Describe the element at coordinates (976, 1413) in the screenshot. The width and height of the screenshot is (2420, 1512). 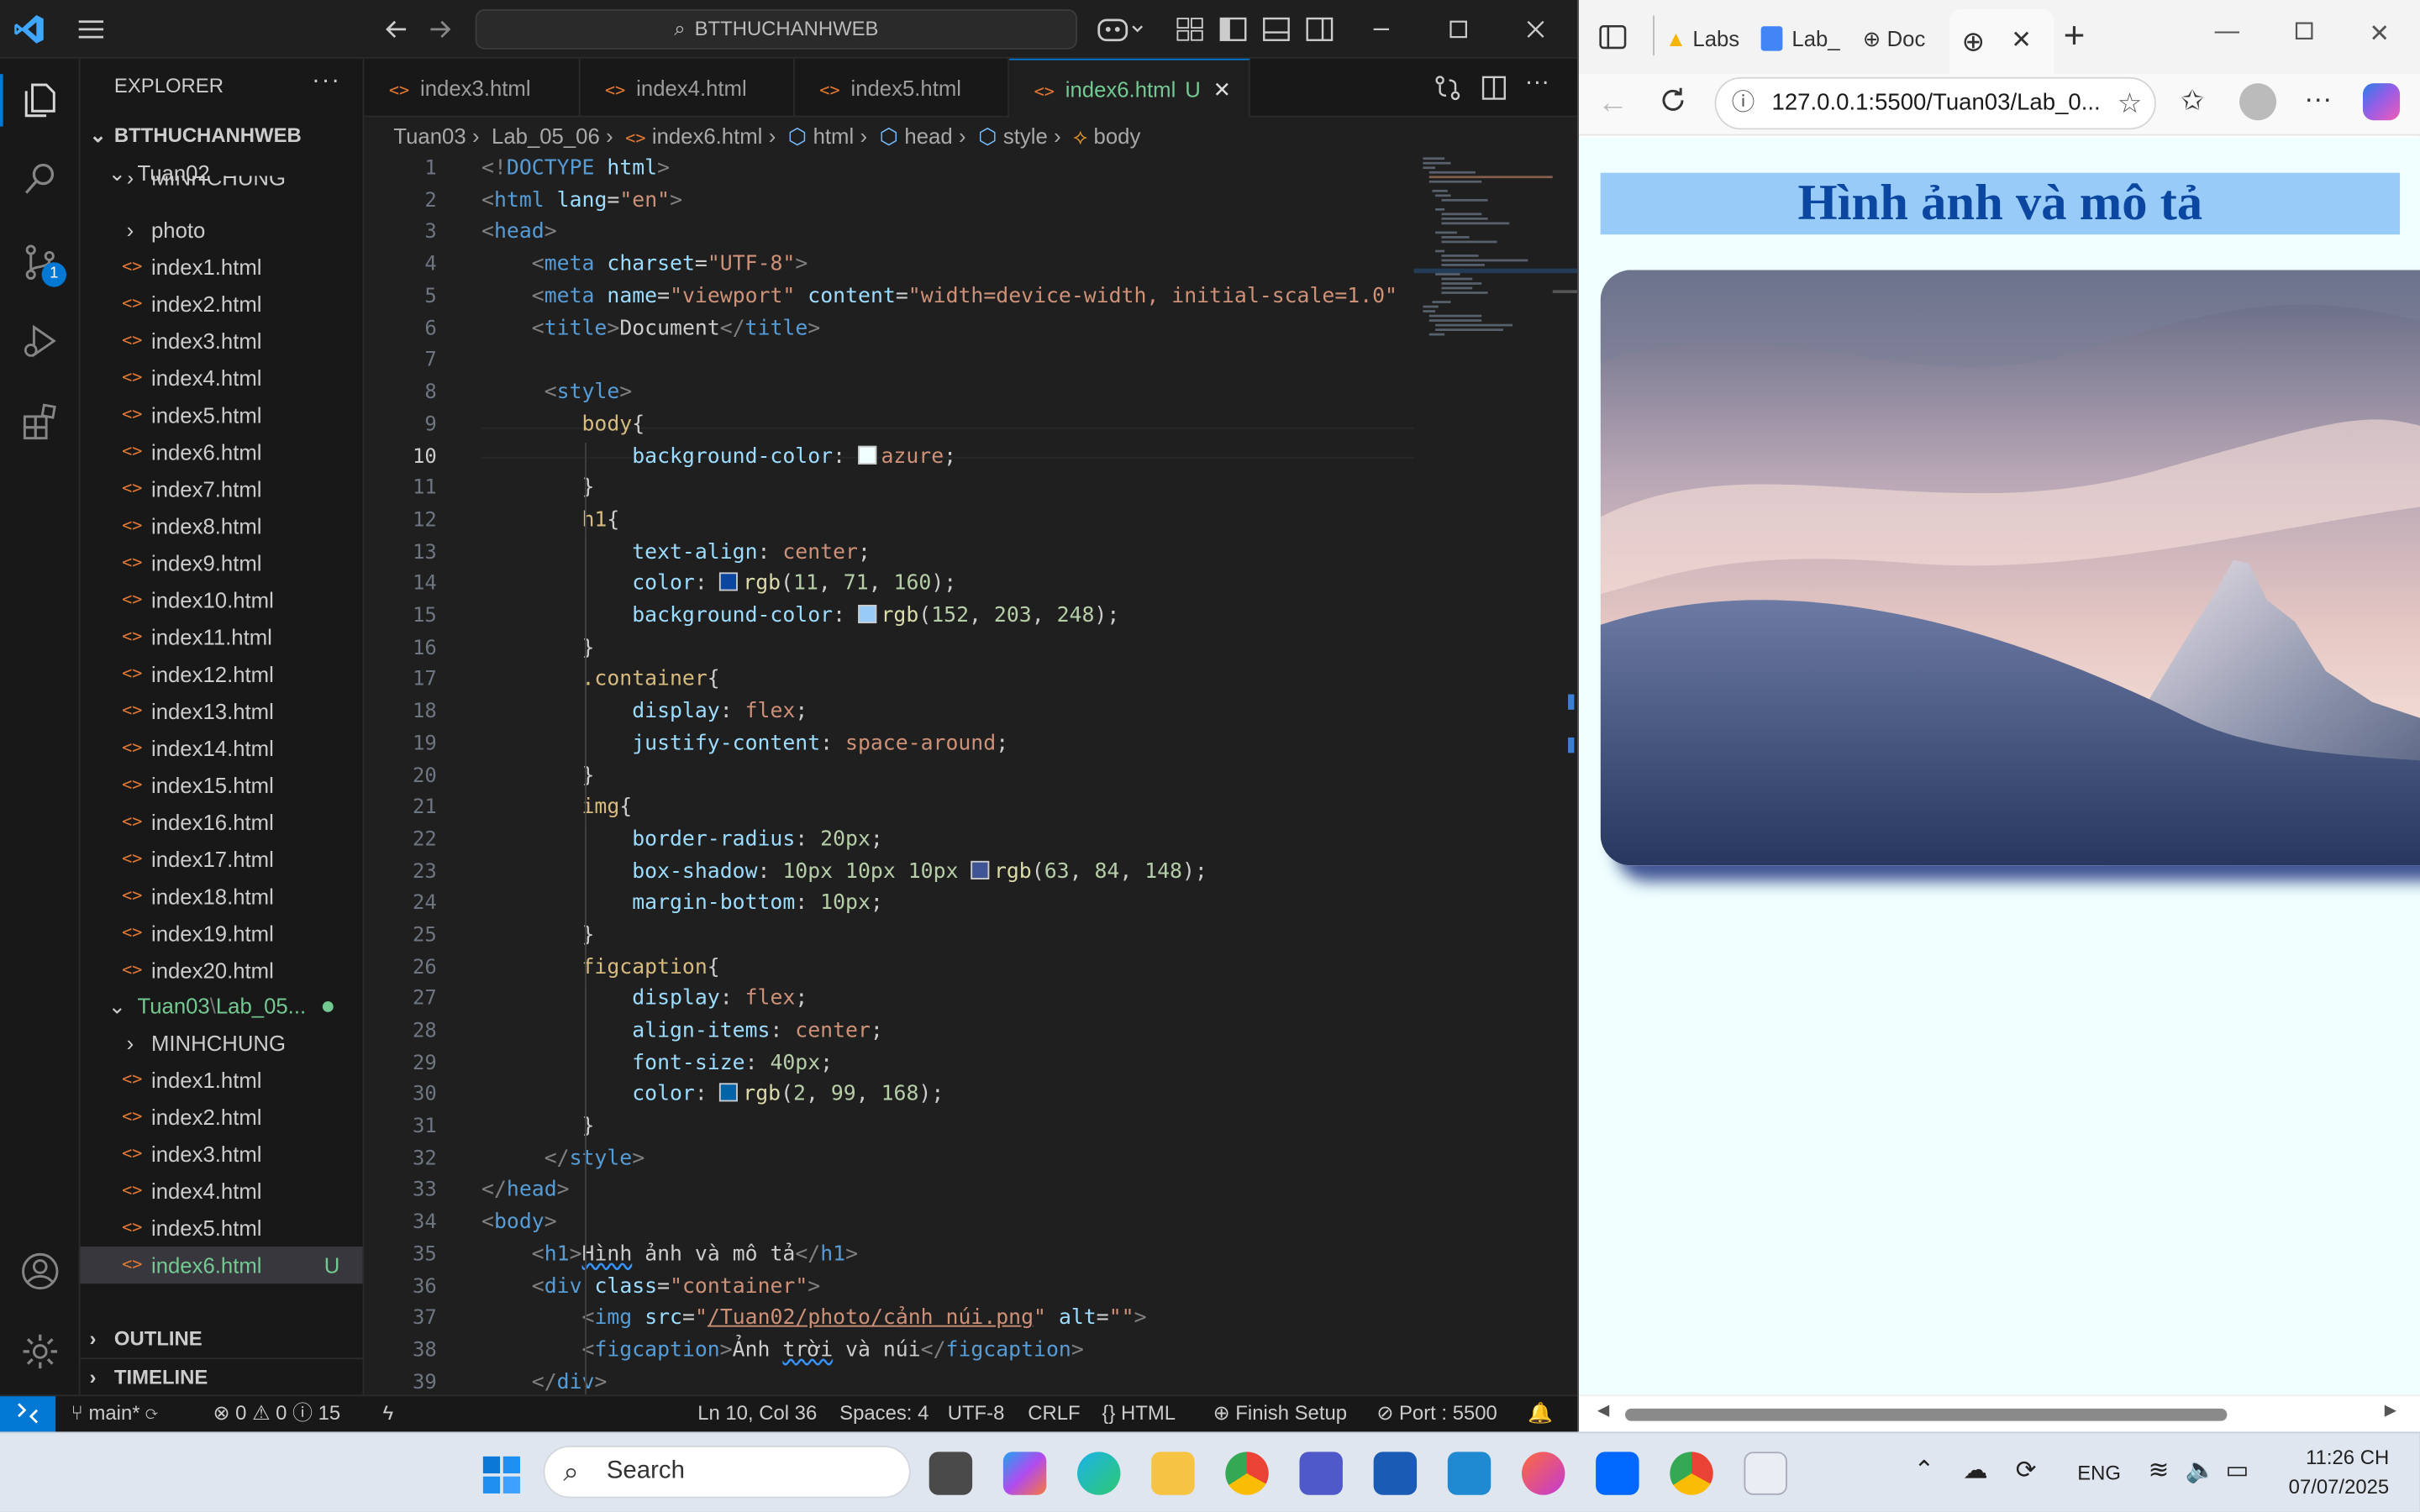
I see `encoding: UTF-8` at that location.